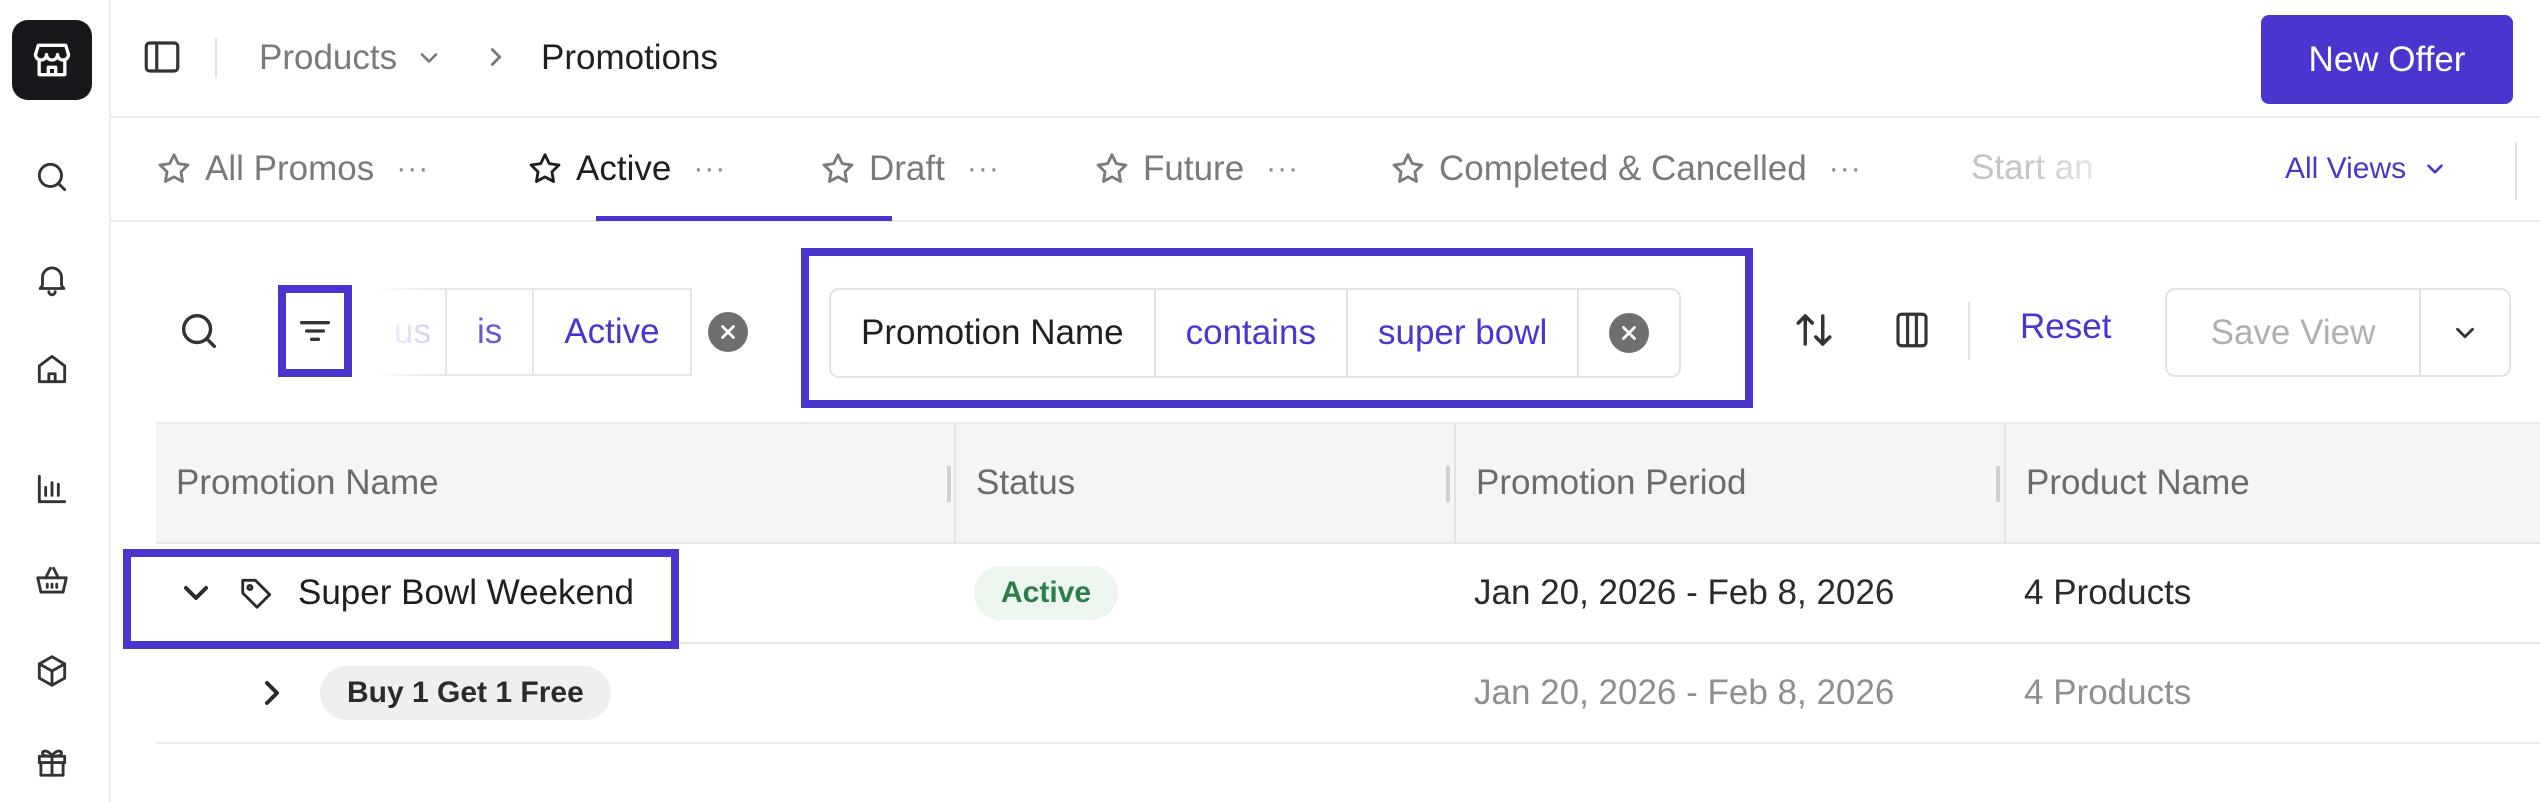 The width and height of the screenshot is (2540, 802). I want to click on filter-button, so click(315, 331).